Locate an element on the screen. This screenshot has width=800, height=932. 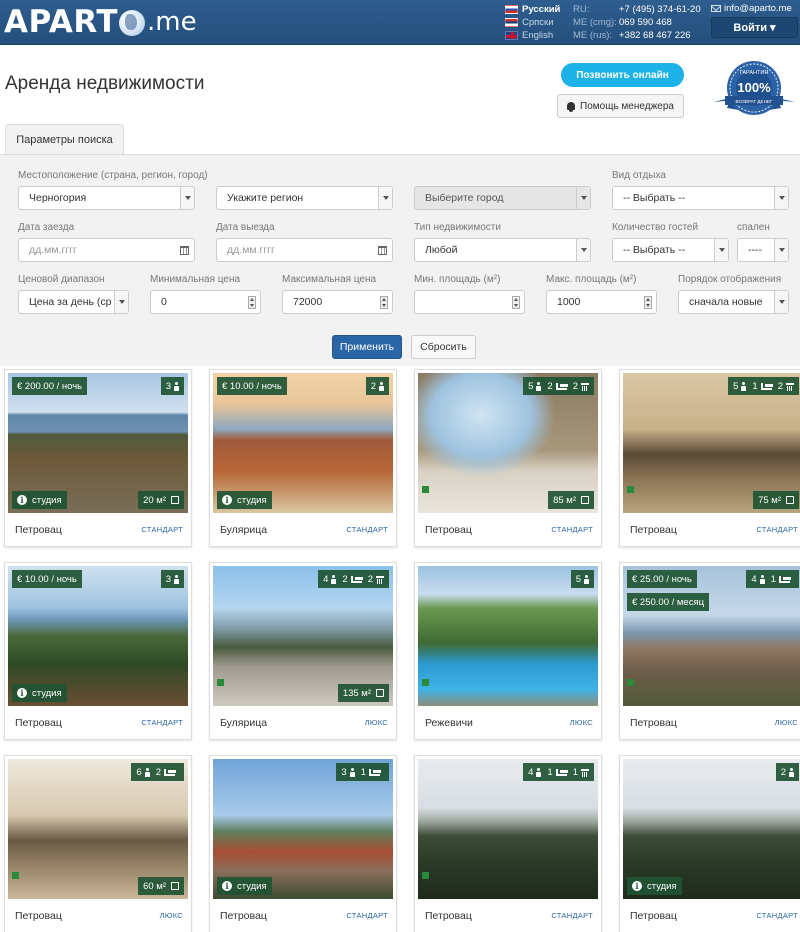
listing-card: 4 1 1 Петровац СТАНДАРТ is located at coordinates (508, 843).